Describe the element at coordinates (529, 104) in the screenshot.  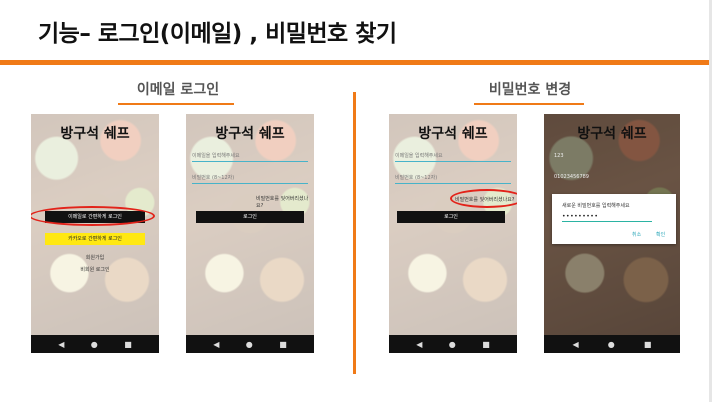
I see `section-underline-password-change` at that location.